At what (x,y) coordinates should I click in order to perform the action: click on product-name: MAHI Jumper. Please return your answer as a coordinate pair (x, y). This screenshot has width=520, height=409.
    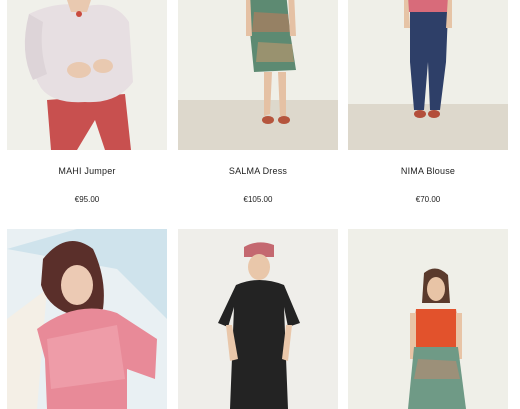
    Looking at the image, I should click on (87, 171).